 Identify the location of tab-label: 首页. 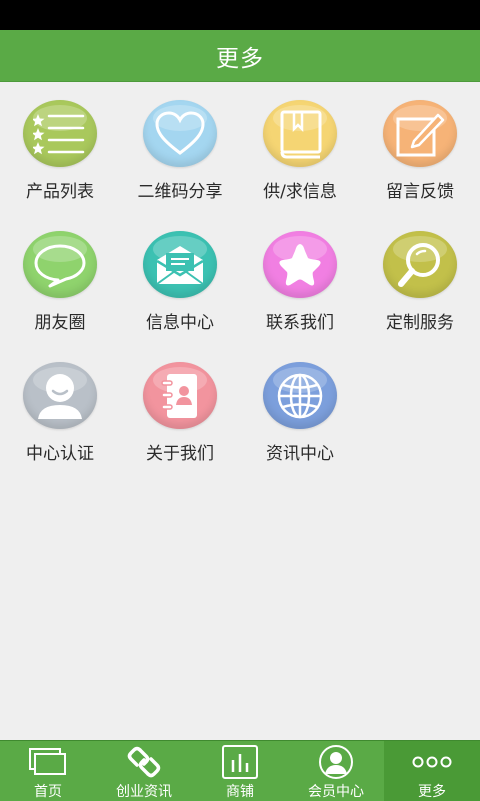
(48, 792).